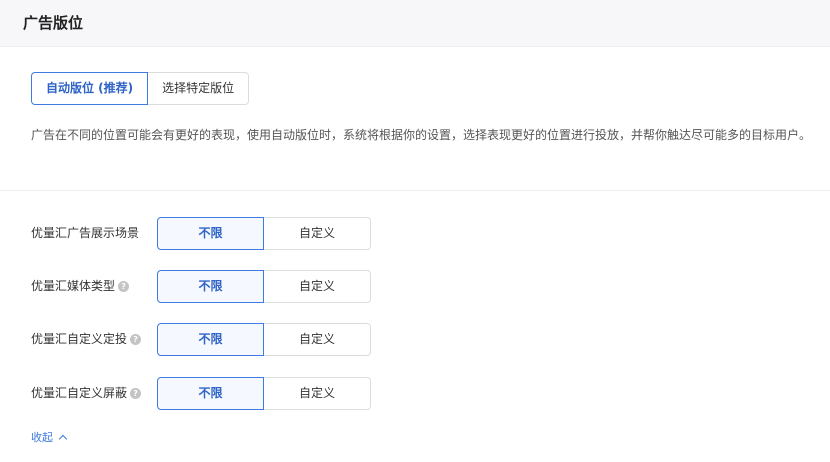 The height and width of the screenshot is (462, 830). I want to click on collapse-label: 收起, so click(42, 437).